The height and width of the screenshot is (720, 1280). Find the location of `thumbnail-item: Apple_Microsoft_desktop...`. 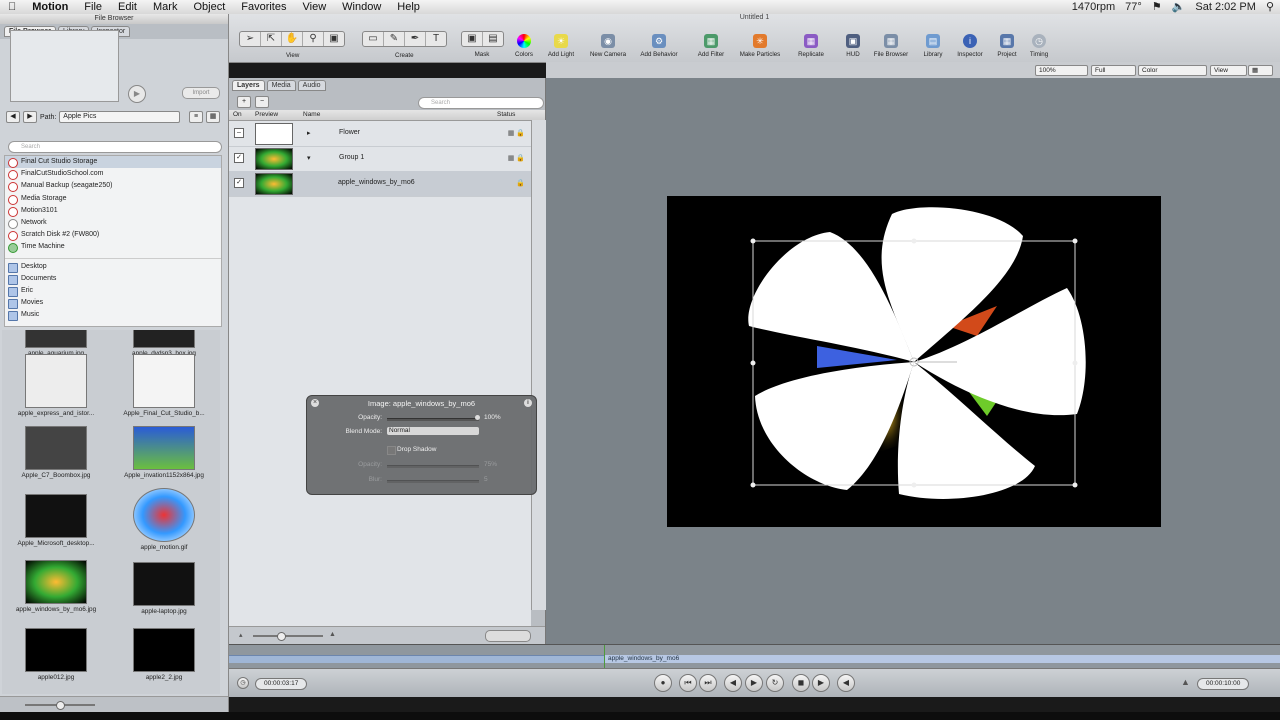

thumbnail-item: Apple_Microsoft_desktop... is located at coordinates (56, 527).